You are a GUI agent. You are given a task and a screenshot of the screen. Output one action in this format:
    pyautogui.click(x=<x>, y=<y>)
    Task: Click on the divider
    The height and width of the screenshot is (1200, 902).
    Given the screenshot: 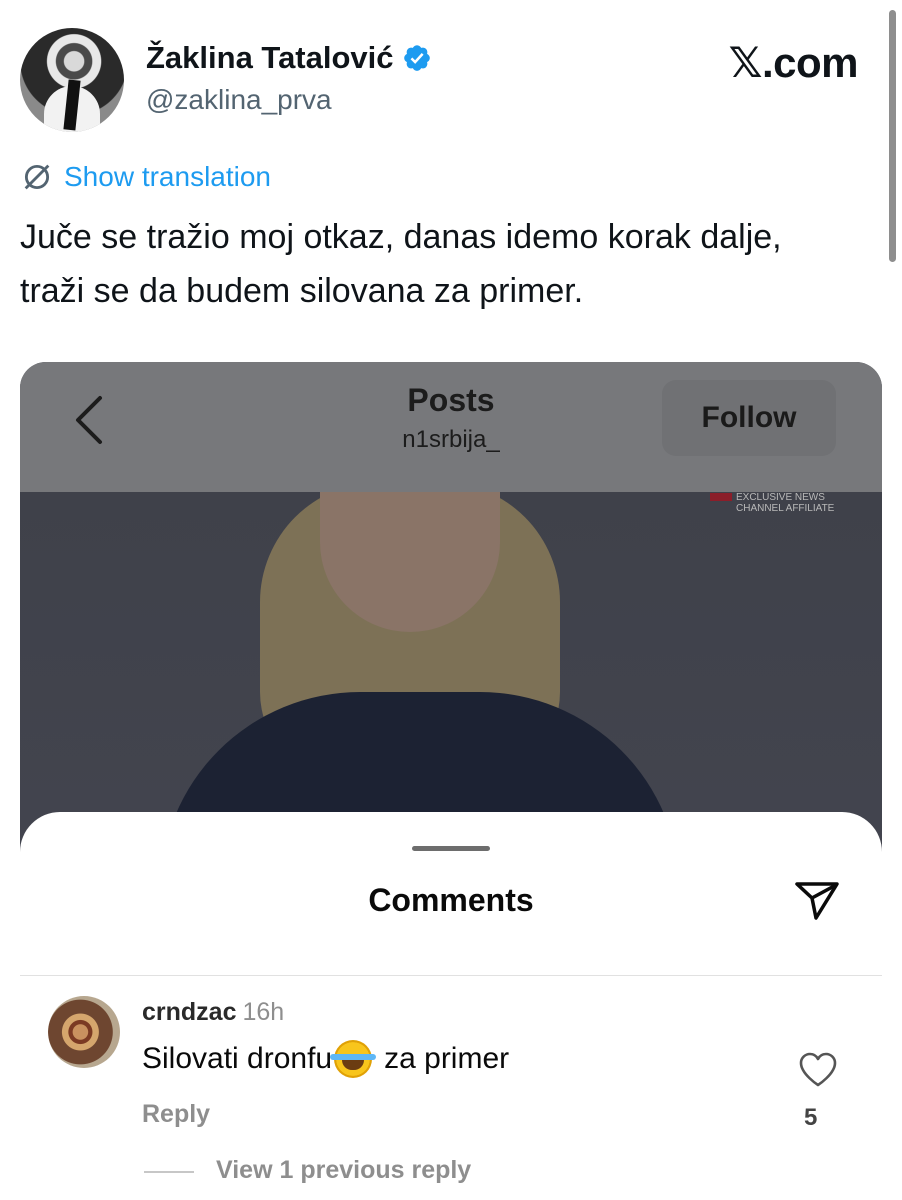 What is the action you would take?
    pyautogui.click(x=451, y=975)
    